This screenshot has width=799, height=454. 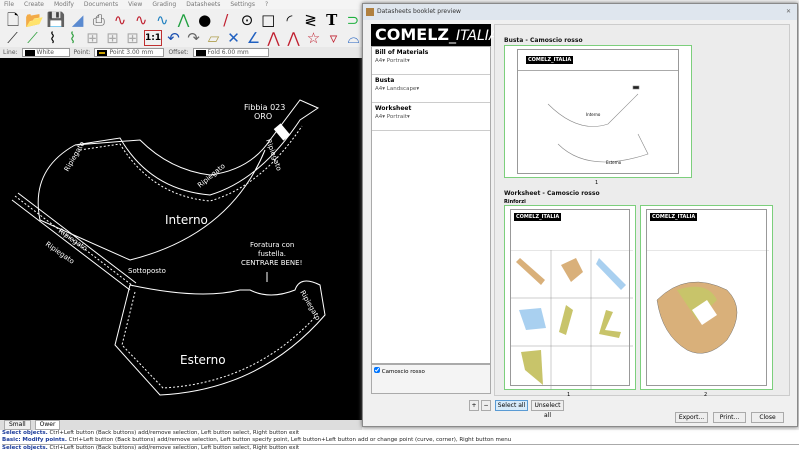 What do you see at coordinates (34, 4) in the screenshot?
I see `menu-create: Create` at bounding box center [34, 4].